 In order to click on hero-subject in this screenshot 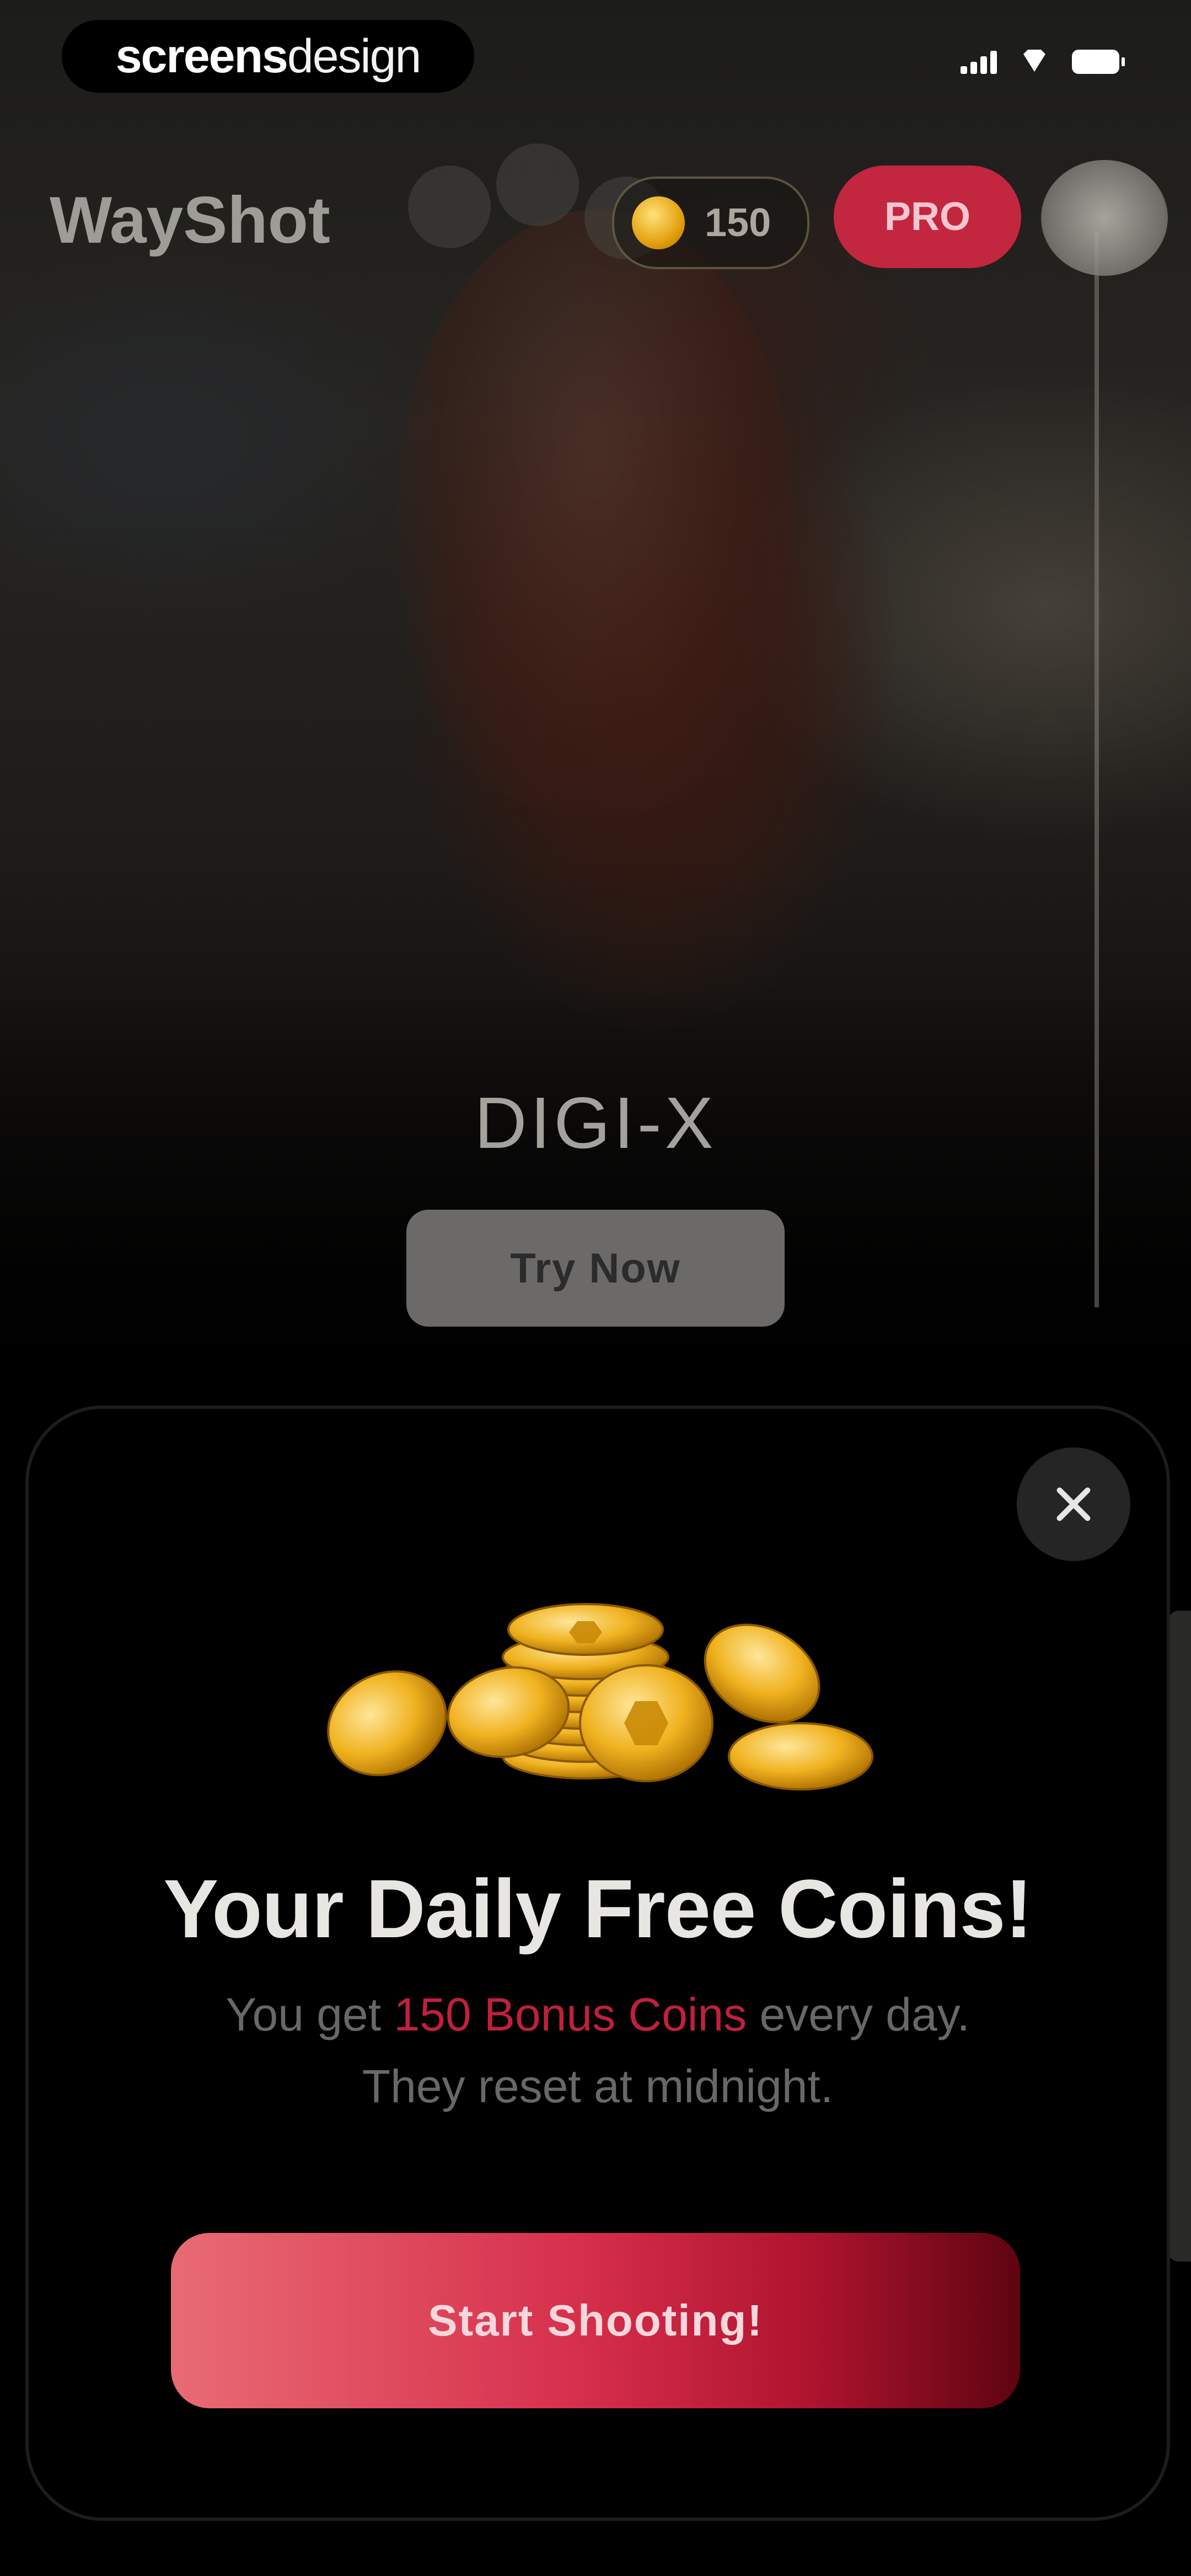, I will do `click(595, 513)`.